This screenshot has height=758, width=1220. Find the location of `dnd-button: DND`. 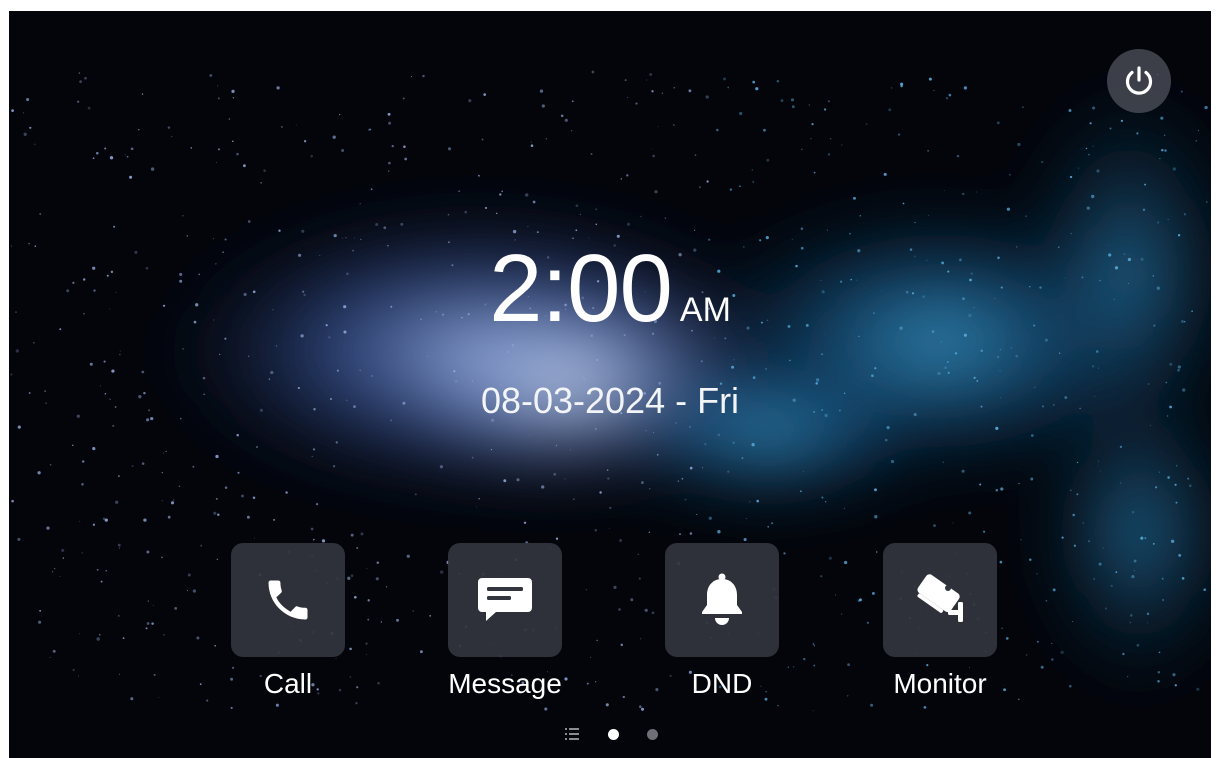

dnd-button: DND is located at coordinates (722, 622).